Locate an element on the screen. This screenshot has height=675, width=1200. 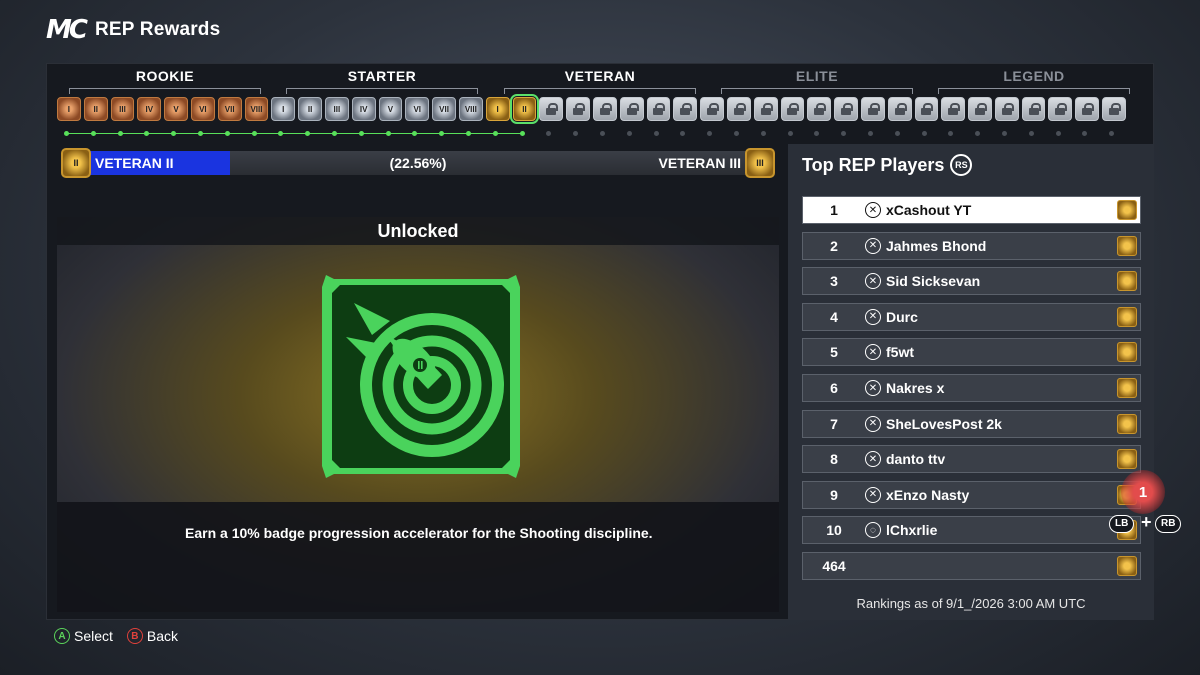
leaderboard-row: 3 ✕ Sid Sicksevan is located at coordinates (971, 281).